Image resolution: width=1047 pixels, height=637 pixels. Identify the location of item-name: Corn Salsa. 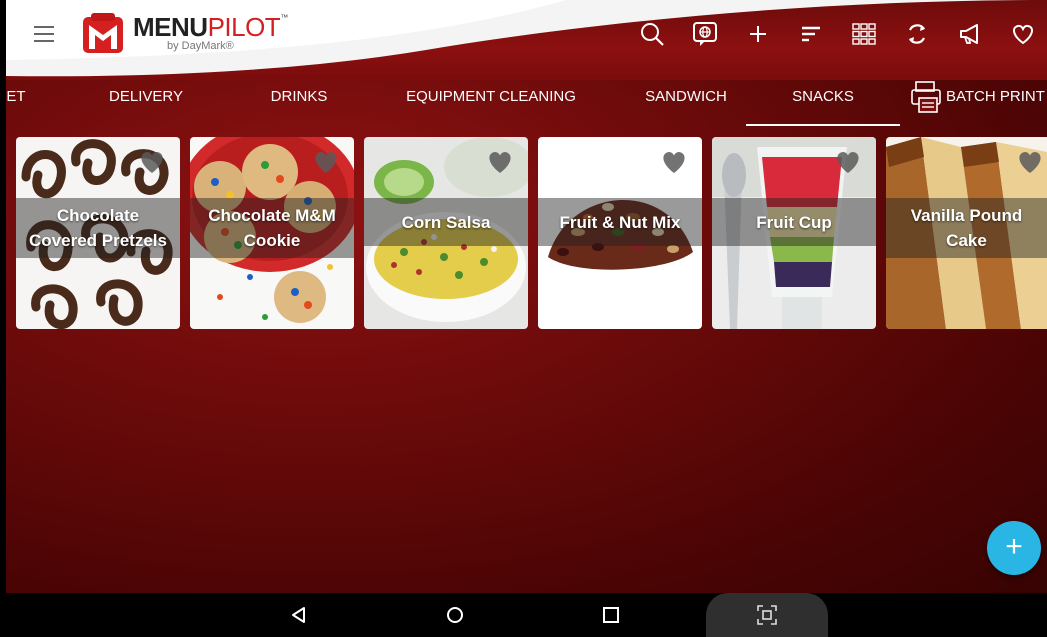
(446, 222).